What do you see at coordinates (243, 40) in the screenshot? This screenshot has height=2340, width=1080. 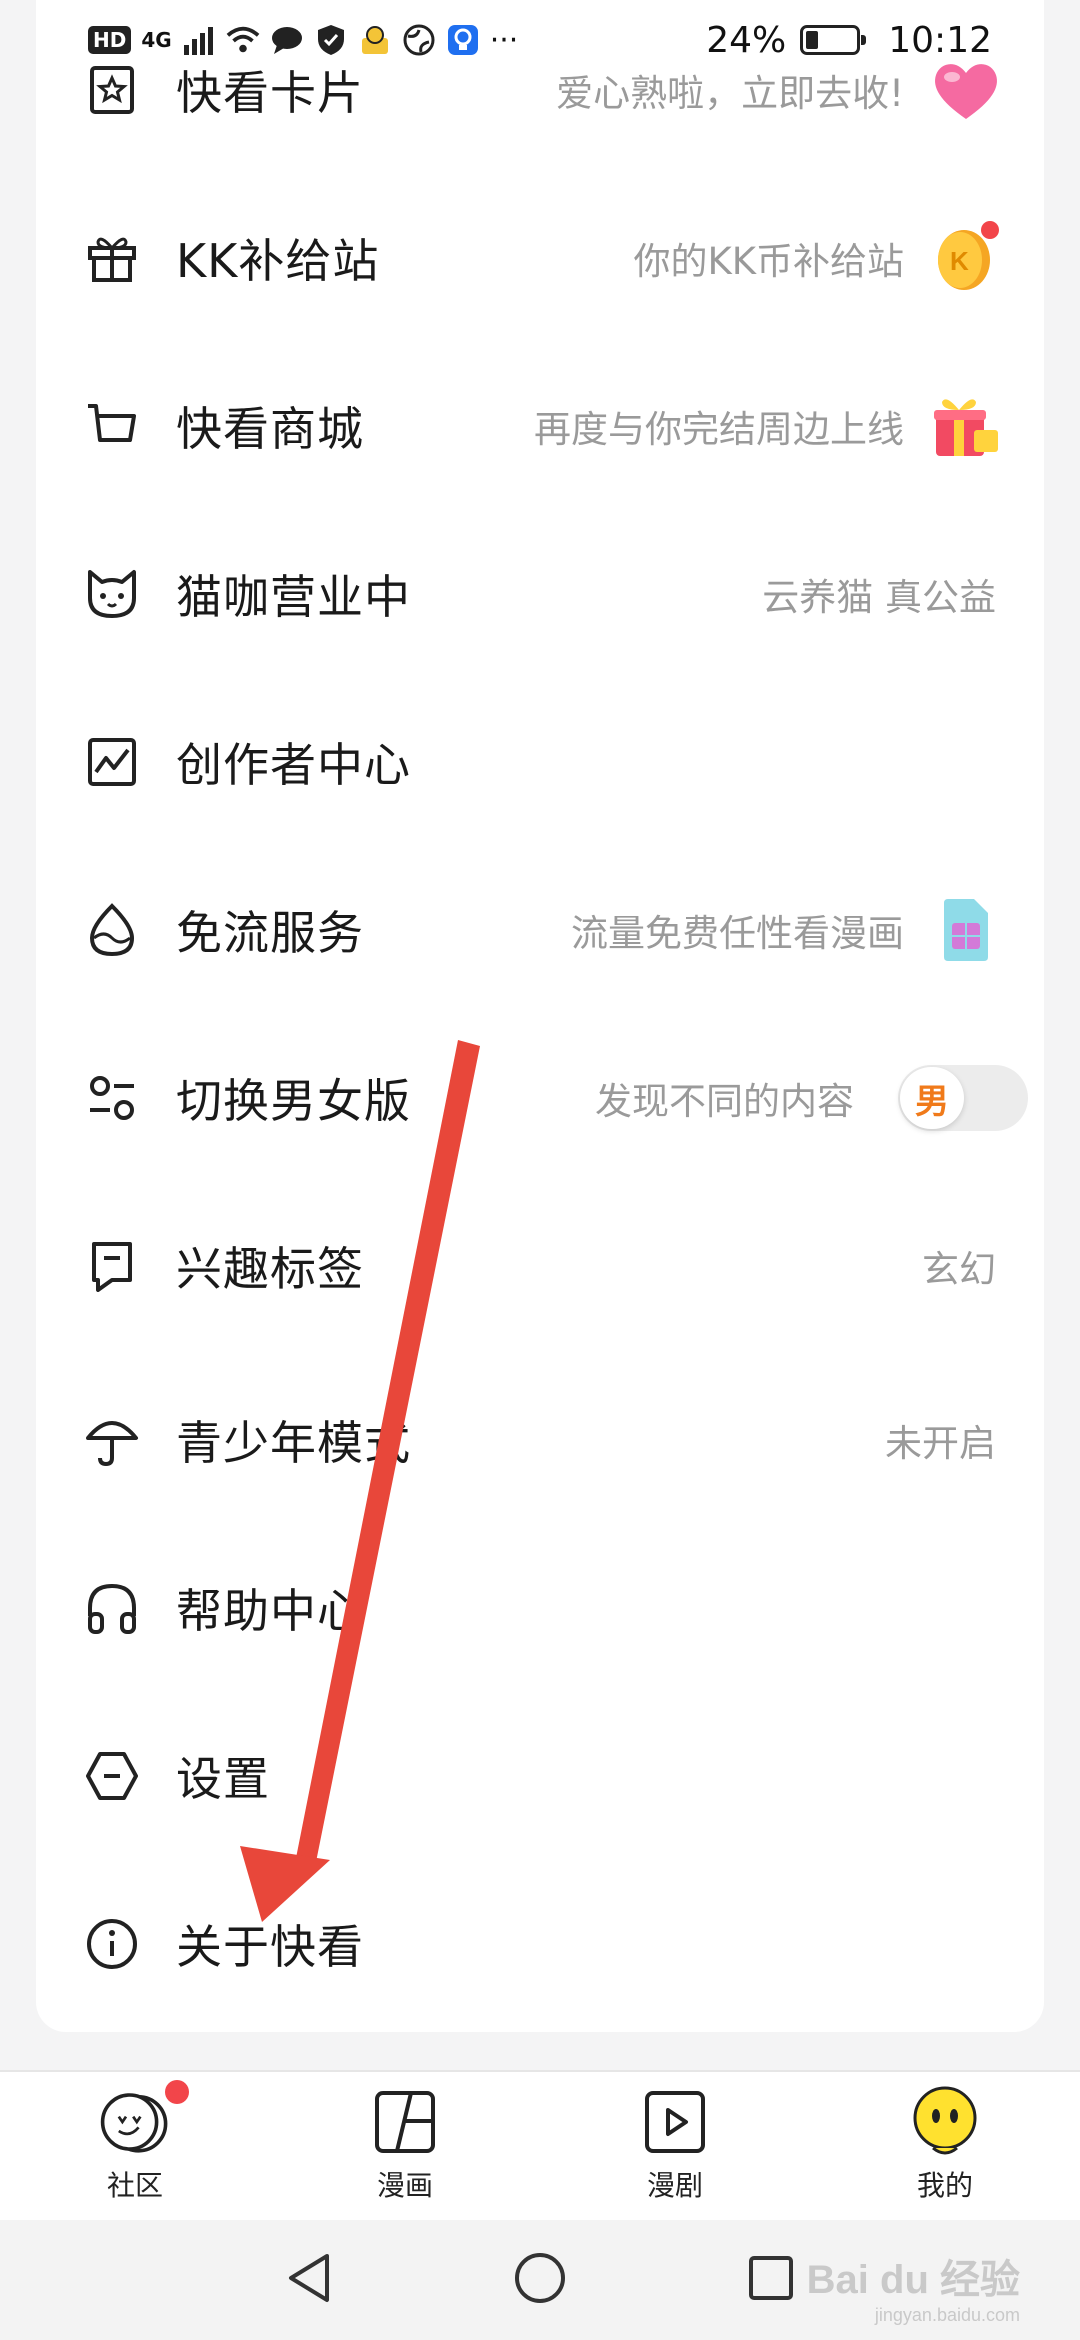 I see `wifi-icon` at bounding box center [243, 40].